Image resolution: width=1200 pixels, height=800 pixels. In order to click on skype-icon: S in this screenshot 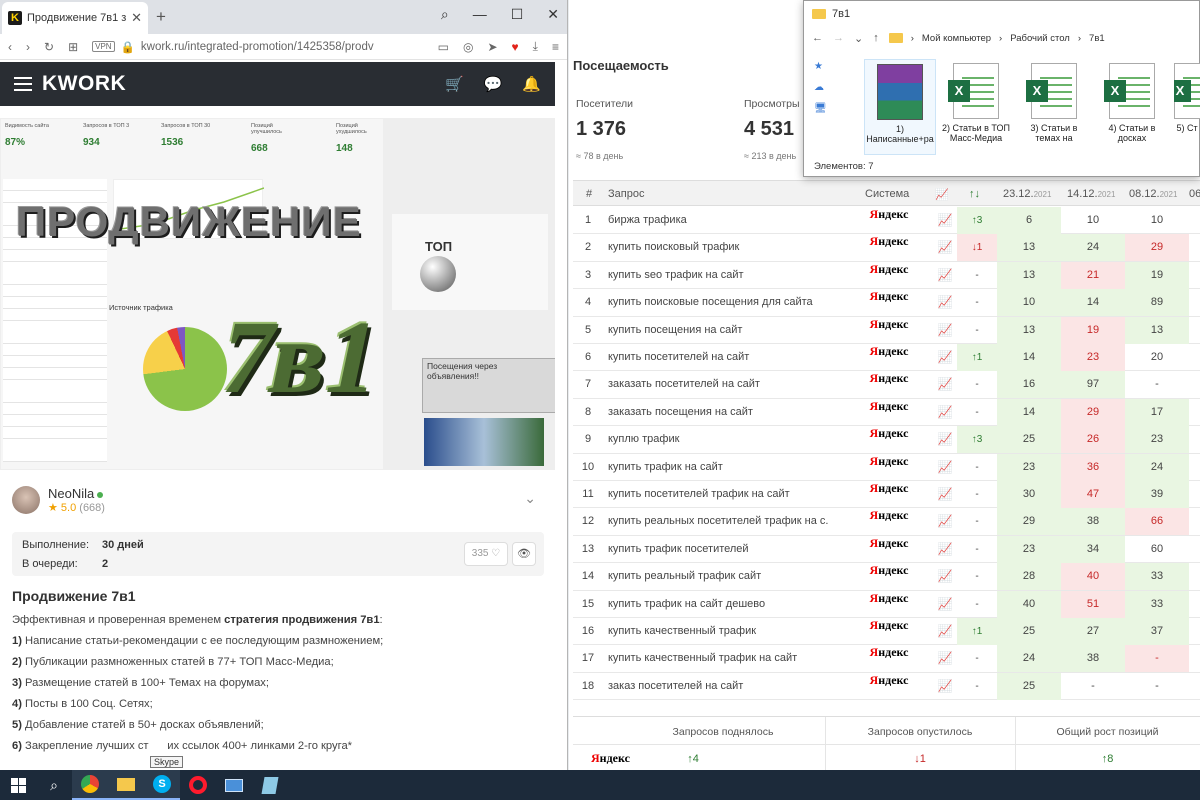, I will do `click(162, 785)`.